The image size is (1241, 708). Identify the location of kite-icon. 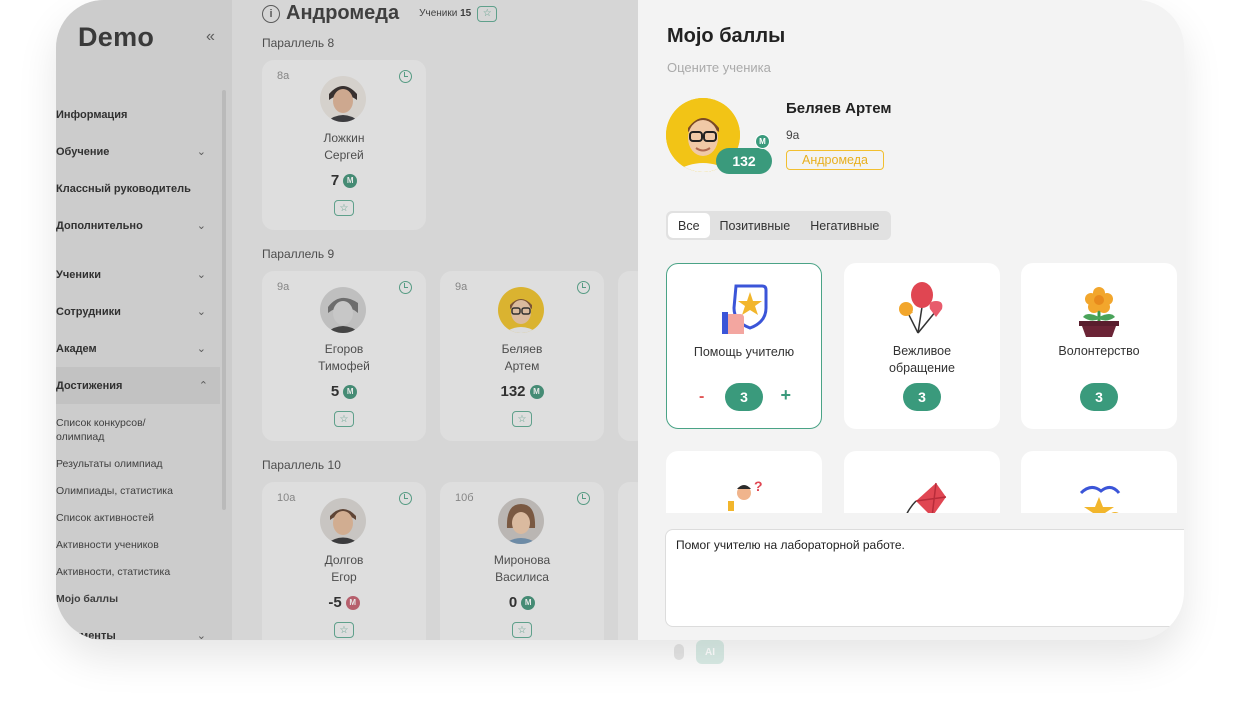
(926, 497).